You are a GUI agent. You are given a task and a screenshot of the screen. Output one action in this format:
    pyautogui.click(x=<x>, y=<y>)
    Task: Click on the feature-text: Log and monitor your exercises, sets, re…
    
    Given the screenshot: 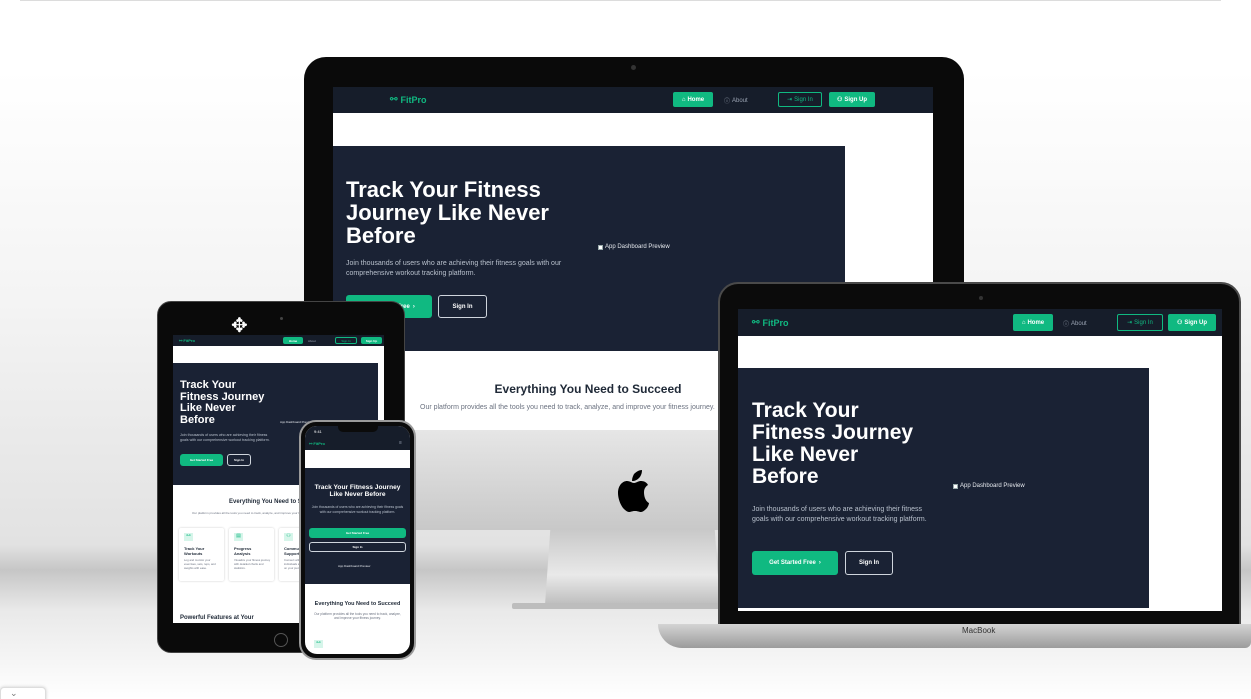 What is the action you would take?
    pyautogui.click(x=200, y=564)
    